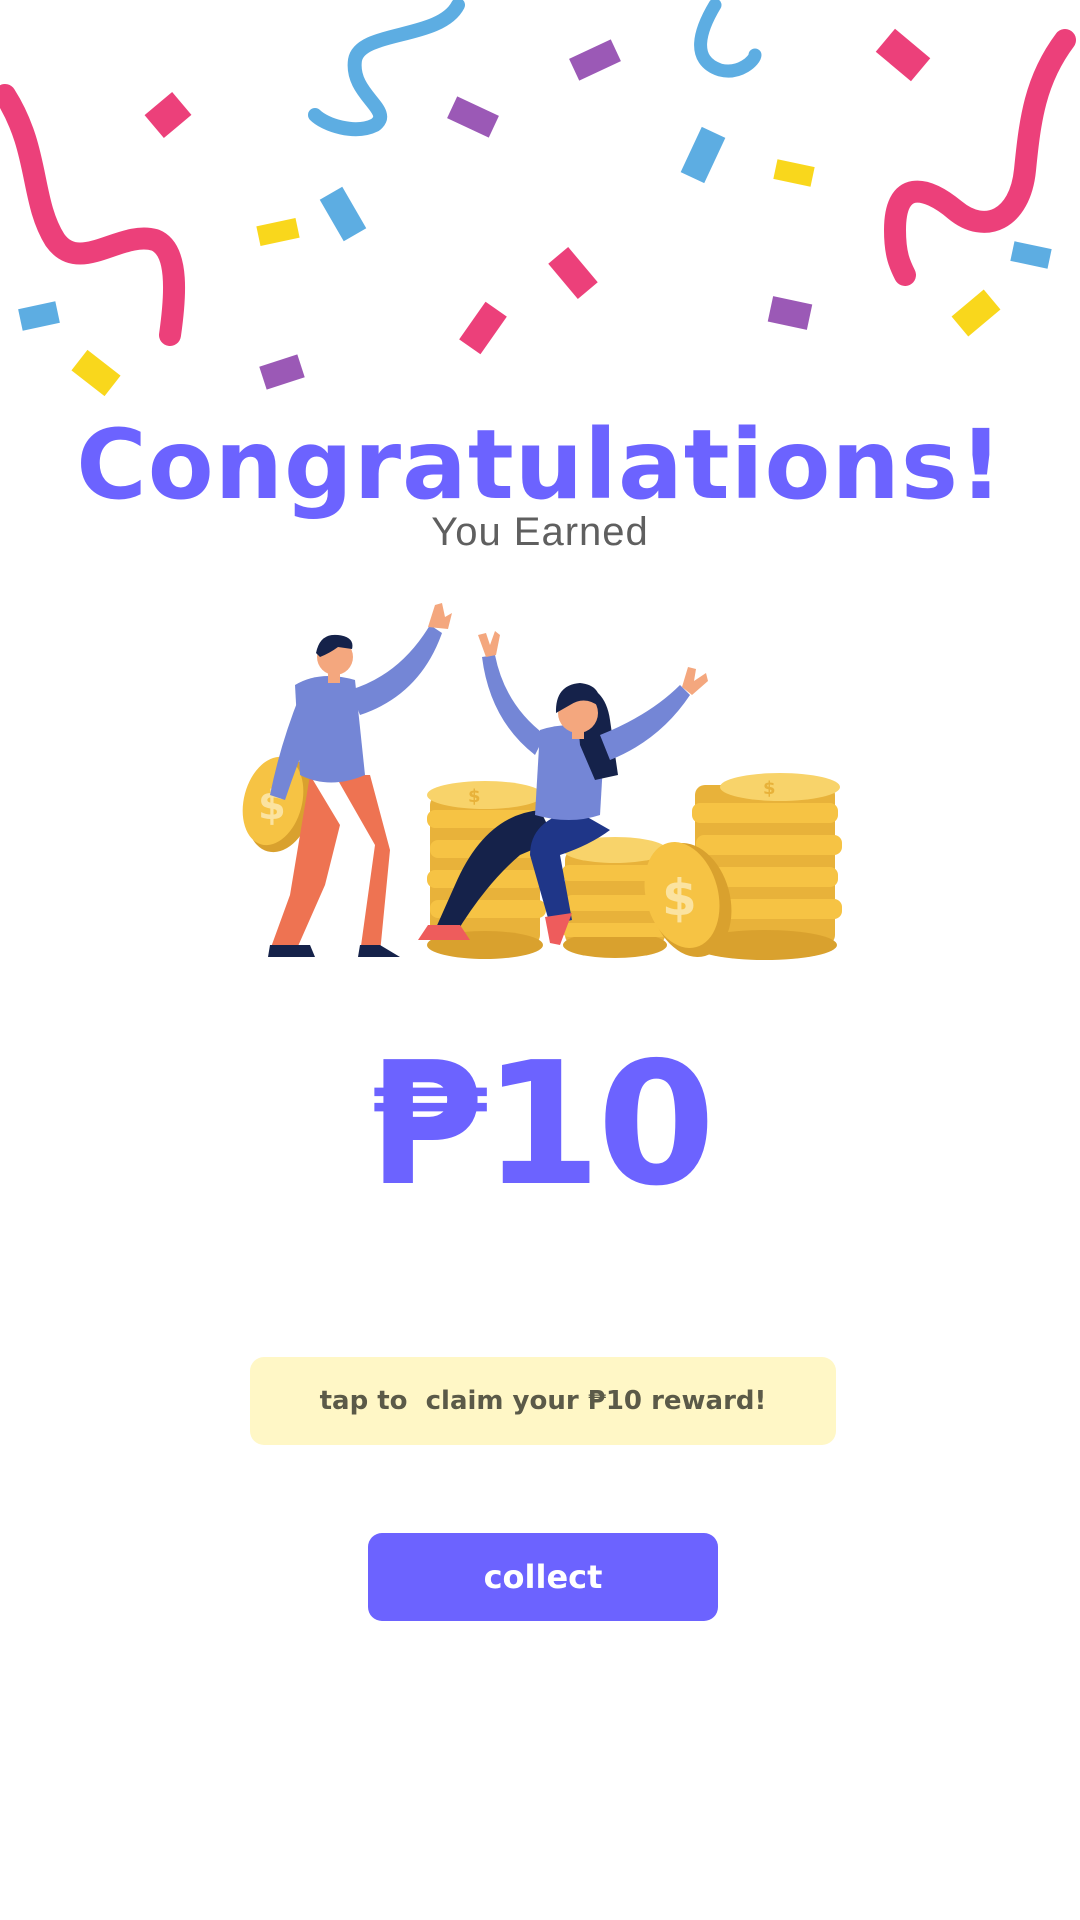 The height and width of the screenshot is (1920, 1080). Describe the element at coordinates (542, 781) in the screenshot. I see `people-celebrating-with-coins-illustration: $ $ $ $` at that location.